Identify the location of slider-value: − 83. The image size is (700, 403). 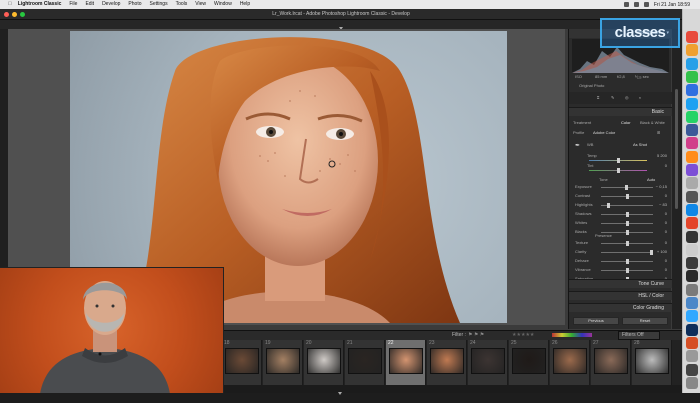
(663, 204).